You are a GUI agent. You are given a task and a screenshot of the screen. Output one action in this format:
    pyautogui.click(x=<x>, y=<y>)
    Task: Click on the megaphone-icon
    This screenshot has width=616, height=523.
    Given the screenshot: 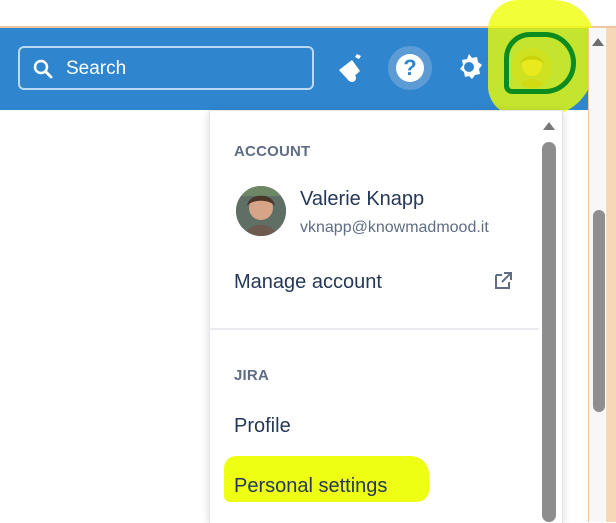 What is the action you would take?
    pyautogui.click(x=350, y=68)
    